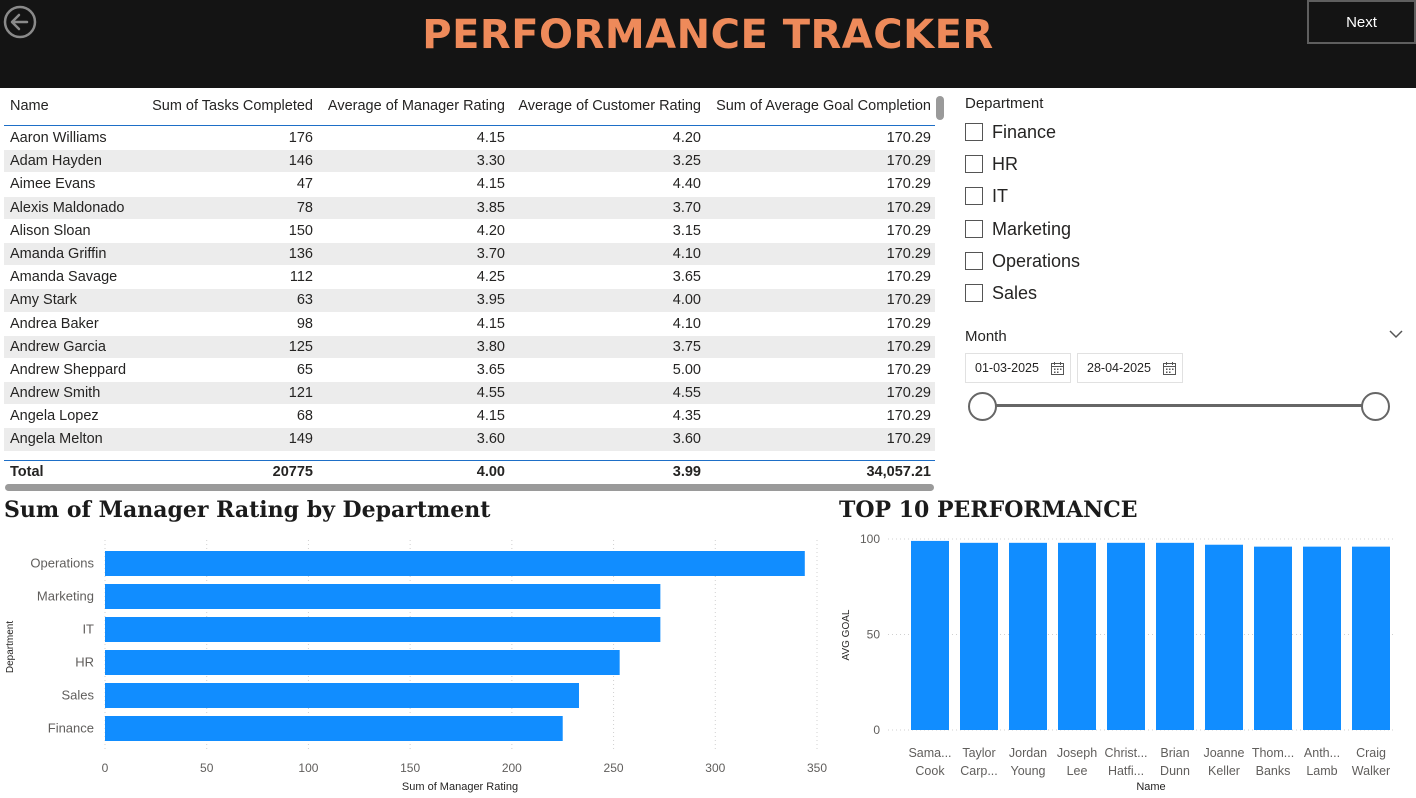 Image resolution: width=1416 pixels, height=798 pixels. Describe the element at coordinates (686, 300) in the screenshot. I see `cell-customer-rating: 4.00` at that location.